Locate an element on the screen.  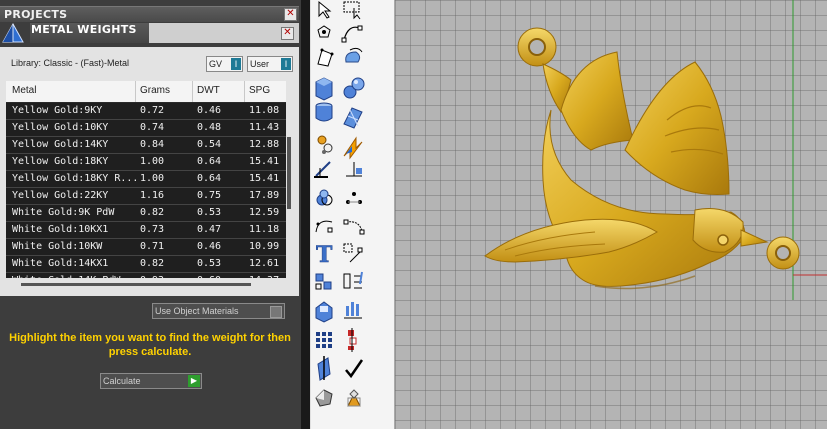
play-icon: ▶ is located at coordinates (194, 381).